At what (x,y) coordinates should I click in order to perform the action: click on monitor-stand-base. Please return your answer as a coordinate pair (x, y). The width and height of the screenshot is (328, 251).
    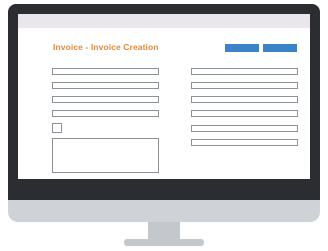
    Looking at the image, I should click on (164, 242).